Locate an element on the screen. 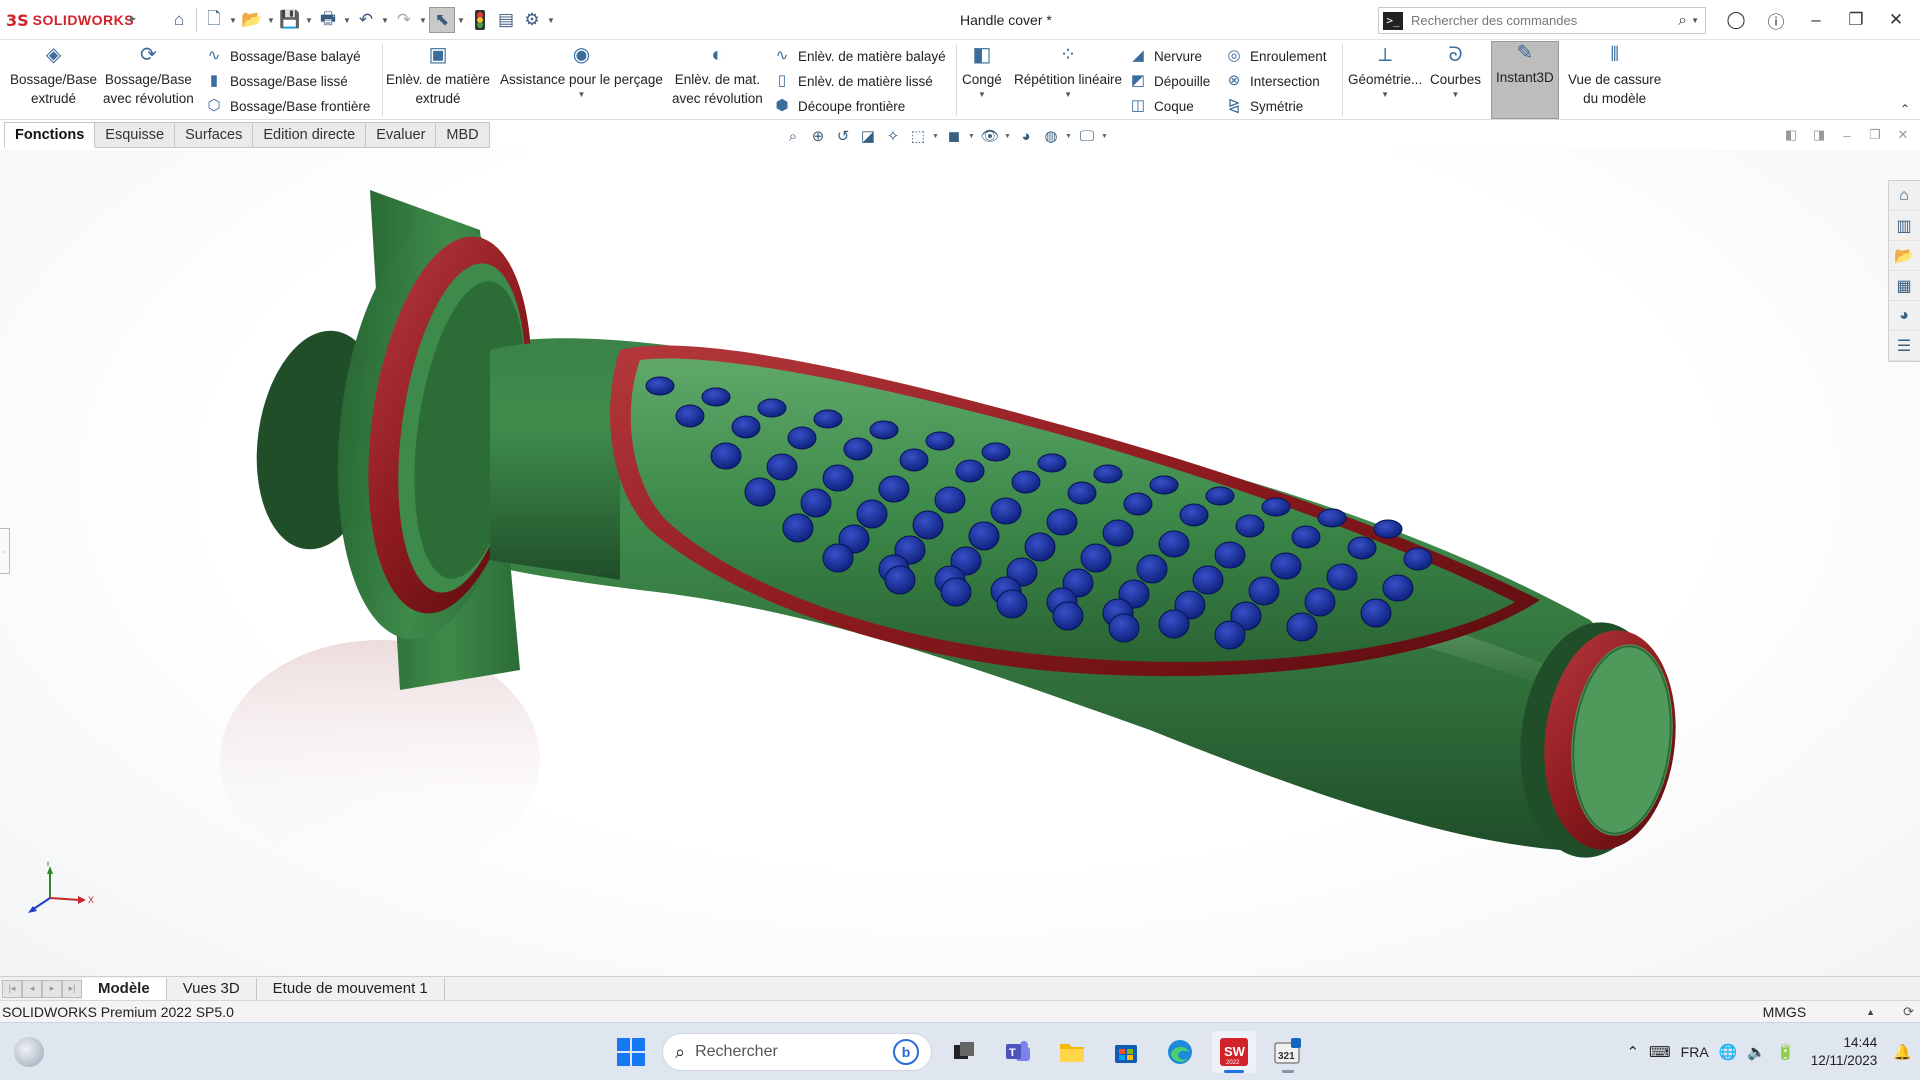 The width and height of the screenshot is (1920, 1080). next-tab-icon: ▸ is located at coordinates (52, 988).